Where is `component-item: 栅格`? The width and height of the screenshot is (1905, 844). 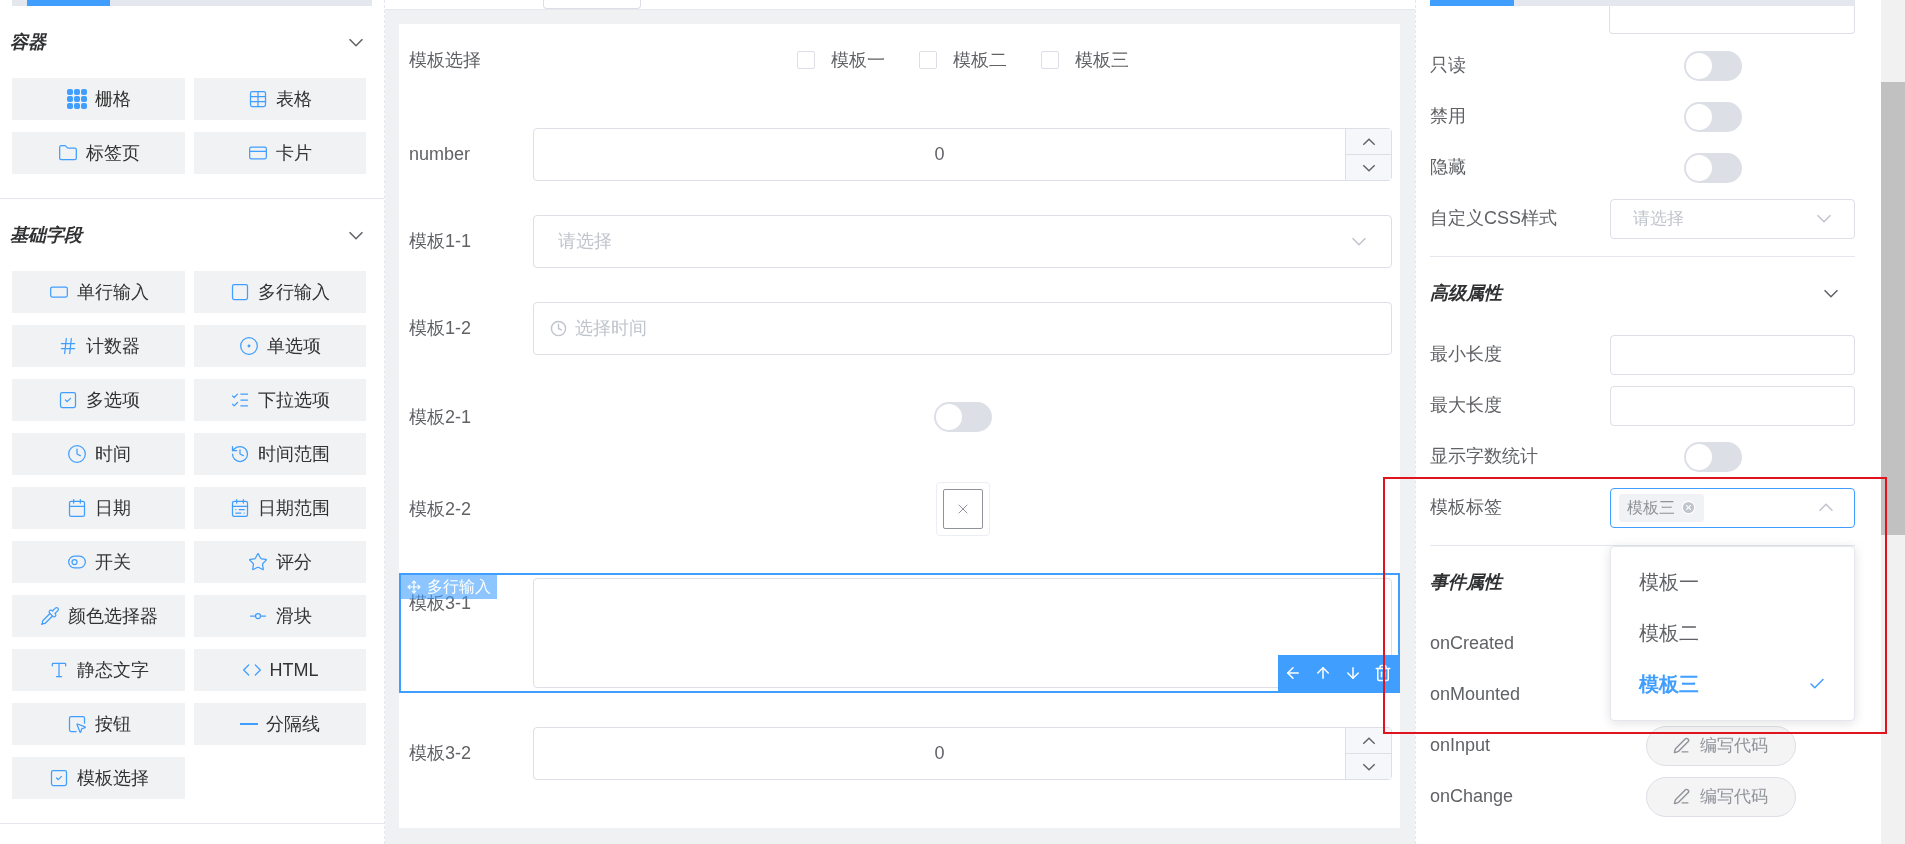 component-item: 栅格 is located at coordinates (98, 99).